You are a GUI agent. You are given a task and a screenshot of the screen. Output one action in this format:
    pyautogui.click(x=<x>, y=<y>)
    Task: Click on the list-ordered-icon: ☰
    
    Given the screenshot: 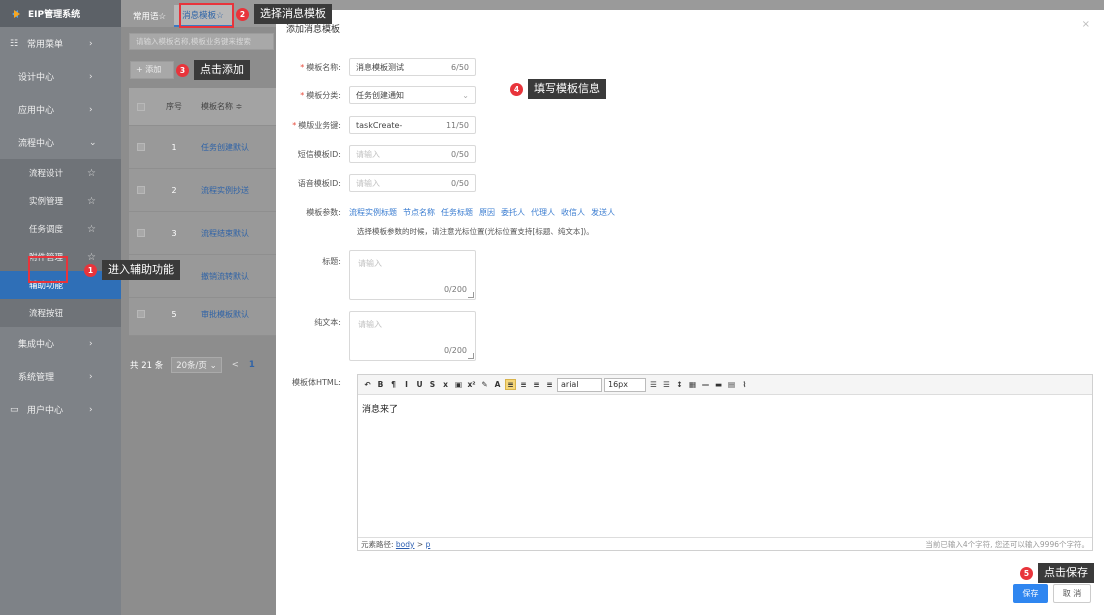 What is the action you would take?
    pyautogui.click(x=653, y=384)
    